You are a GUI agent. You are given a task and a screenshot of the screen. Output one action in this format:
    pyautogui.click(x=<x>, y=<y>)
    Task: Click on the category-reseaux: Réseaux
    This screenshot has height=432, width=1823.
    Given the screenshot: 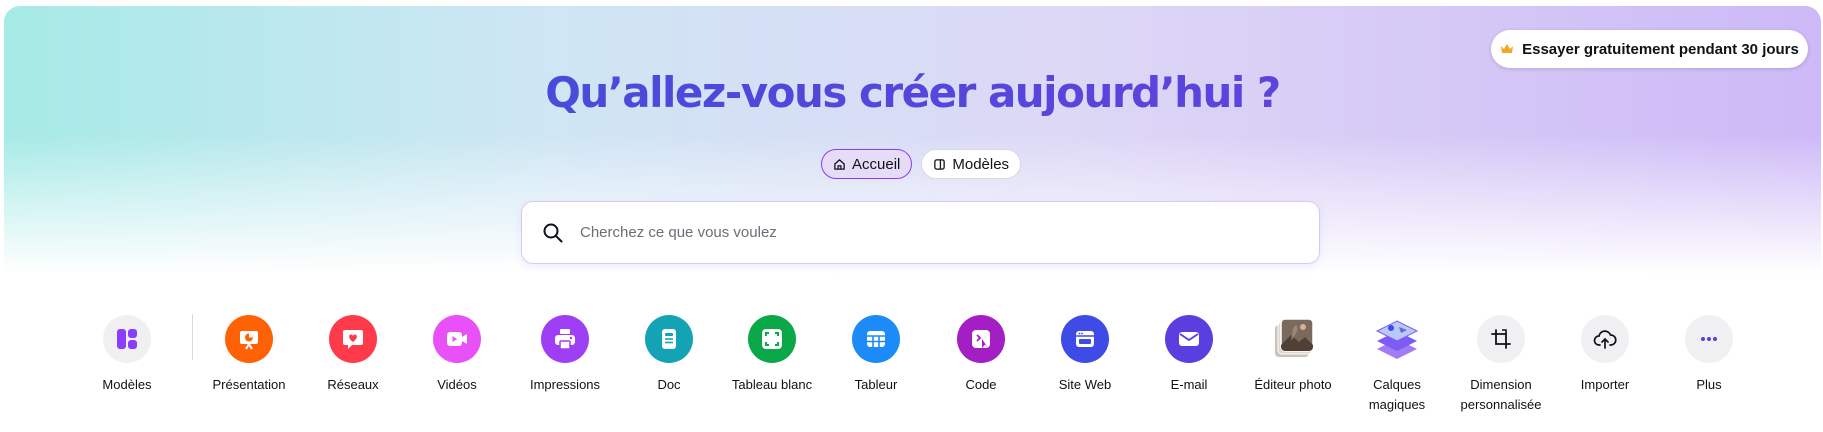 What is the action you would take?
    pyautogui.click(x=353, y=355)
    